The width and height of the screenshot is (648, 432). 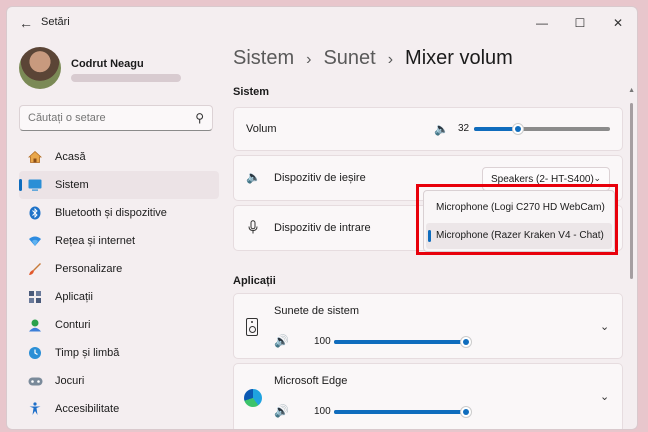 I want to click on app-card-system-sounds: Sunete de sistem 🔊 100 ⌄, so click(x=428, y=326).